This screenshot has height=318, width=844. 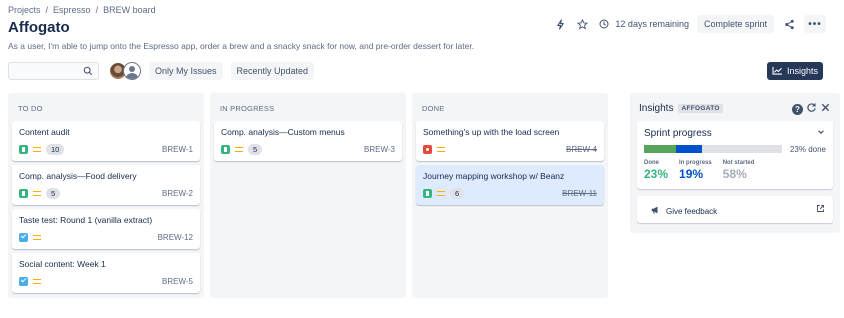 I want to click on refresh-icon, so click(x=811, y=109).